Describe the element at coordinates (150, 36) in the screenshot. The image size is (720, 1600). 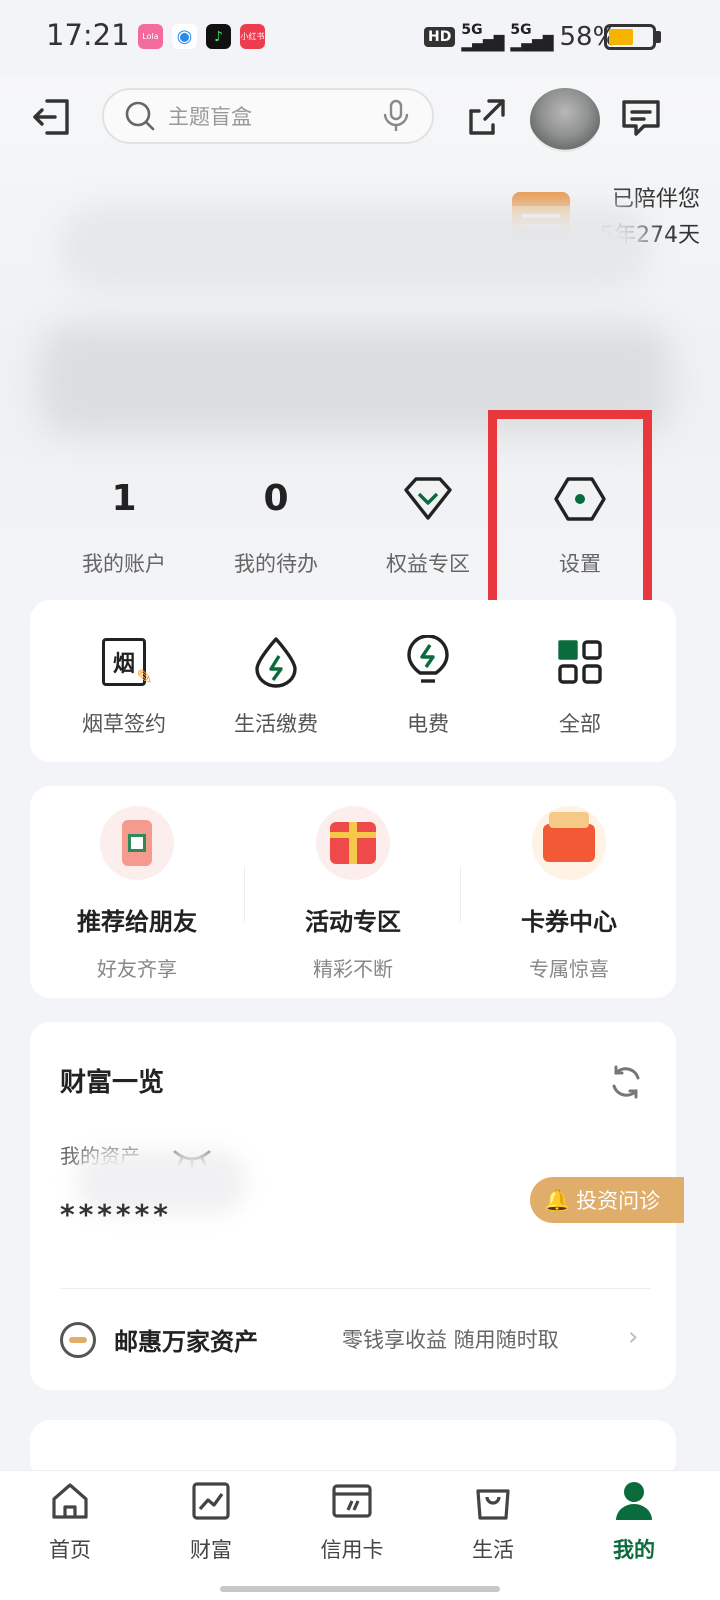
I see `notification-app-icon: Lola` at that location.